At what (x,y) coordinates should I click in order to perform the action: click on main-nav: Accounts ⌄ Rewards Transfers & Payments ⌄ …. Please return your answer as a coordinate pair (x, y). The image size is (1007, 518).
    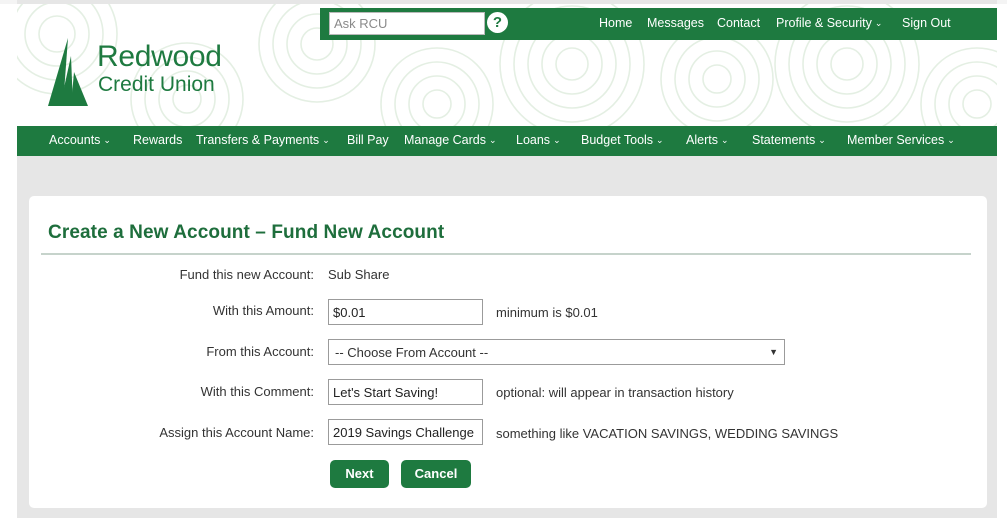
    Looking at the image, I should click on (507, 141).